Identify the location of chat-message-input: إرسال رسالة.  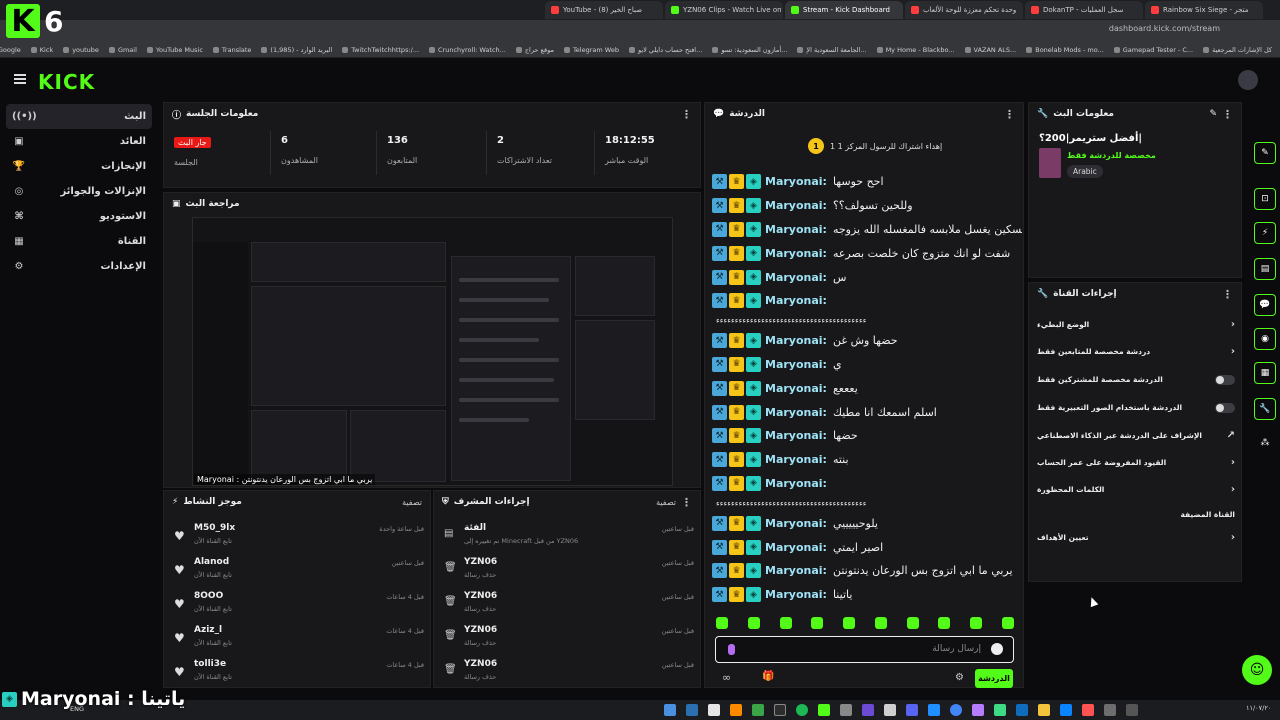
(864, 649).